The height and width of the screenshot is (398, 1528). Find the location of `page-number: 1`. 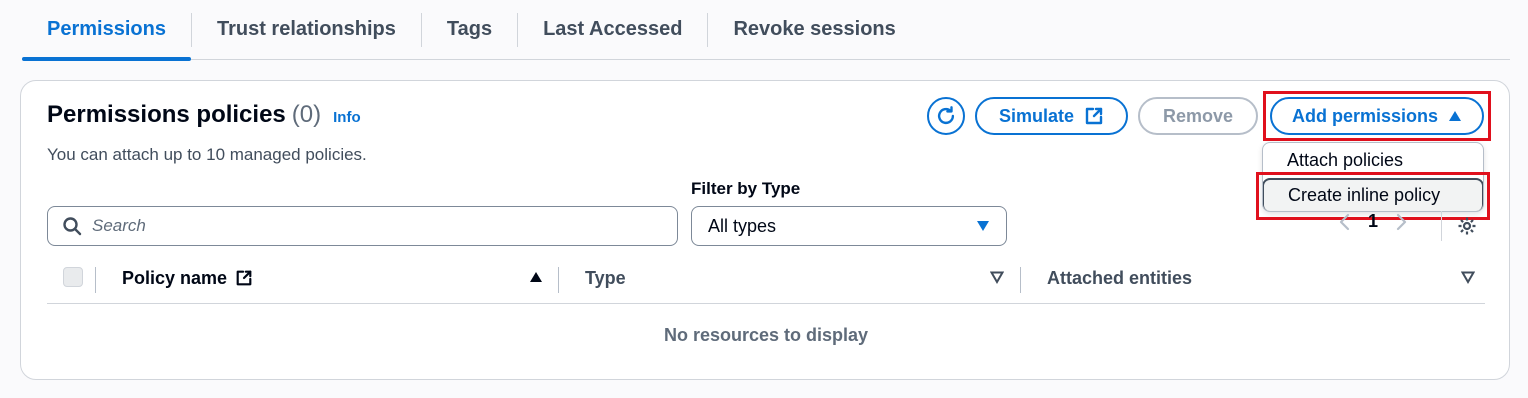

page-number: 1 is located at coordinates (1373, 221).